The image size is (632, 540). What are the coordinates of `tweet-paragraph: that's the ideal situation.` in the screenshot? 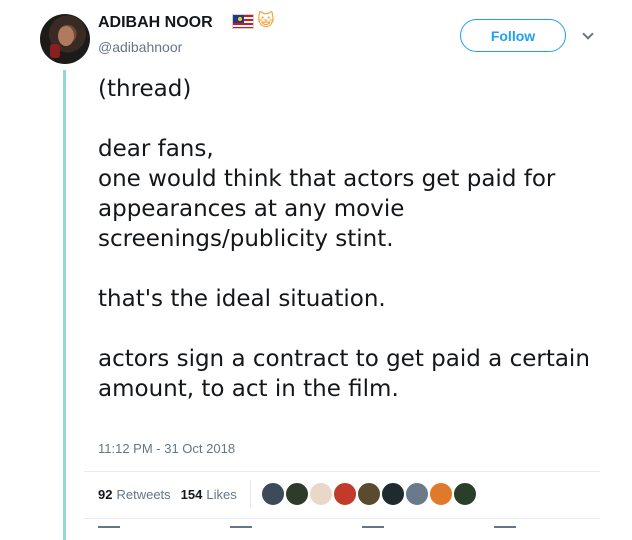 It's located at (242, 299).